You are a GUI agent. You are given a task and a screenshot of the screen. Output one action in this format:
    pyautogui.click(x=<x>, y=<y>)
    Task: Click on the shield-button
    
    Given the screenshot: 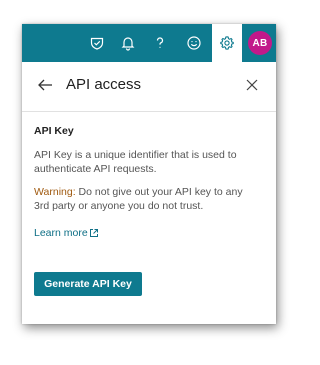 What is the action you would take?
    pyautogui.click(x=97, y=43)
    